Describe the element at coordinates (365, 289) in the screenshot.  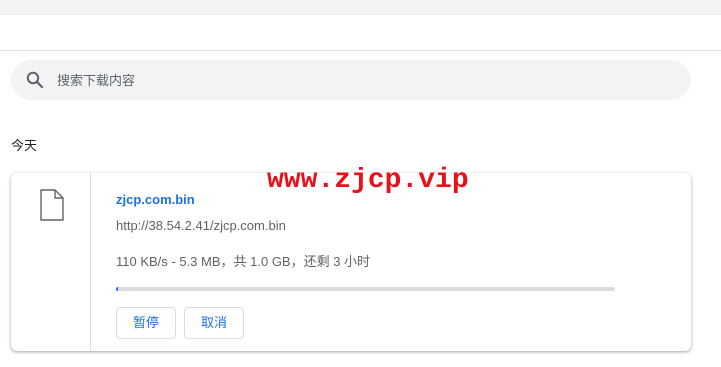
I see `progress-bar` at that location.